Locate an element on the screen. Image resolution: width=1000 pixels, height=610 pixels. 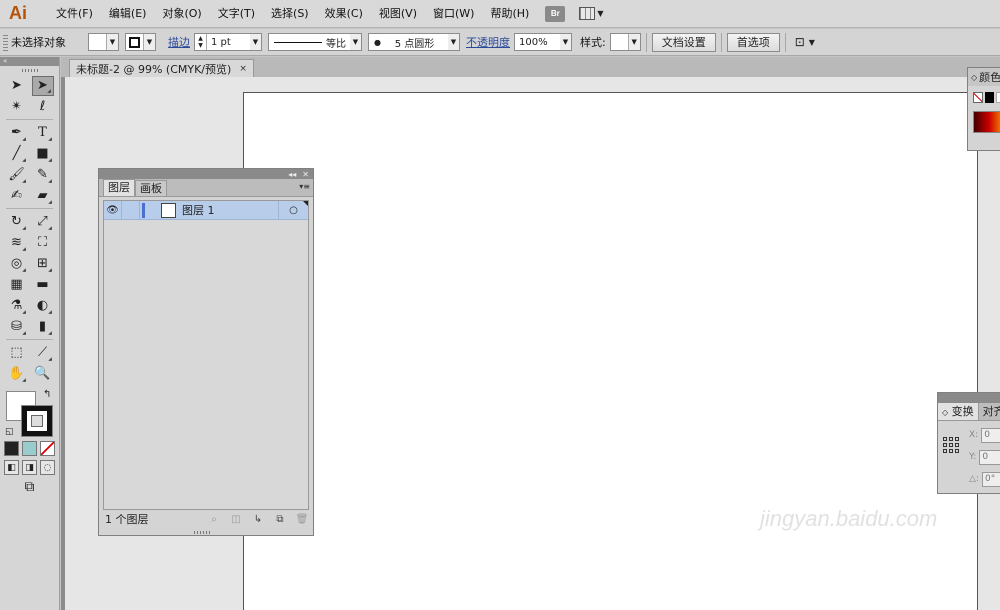
locate-object-icon: ⌕ is located at coordinates (214, 519).